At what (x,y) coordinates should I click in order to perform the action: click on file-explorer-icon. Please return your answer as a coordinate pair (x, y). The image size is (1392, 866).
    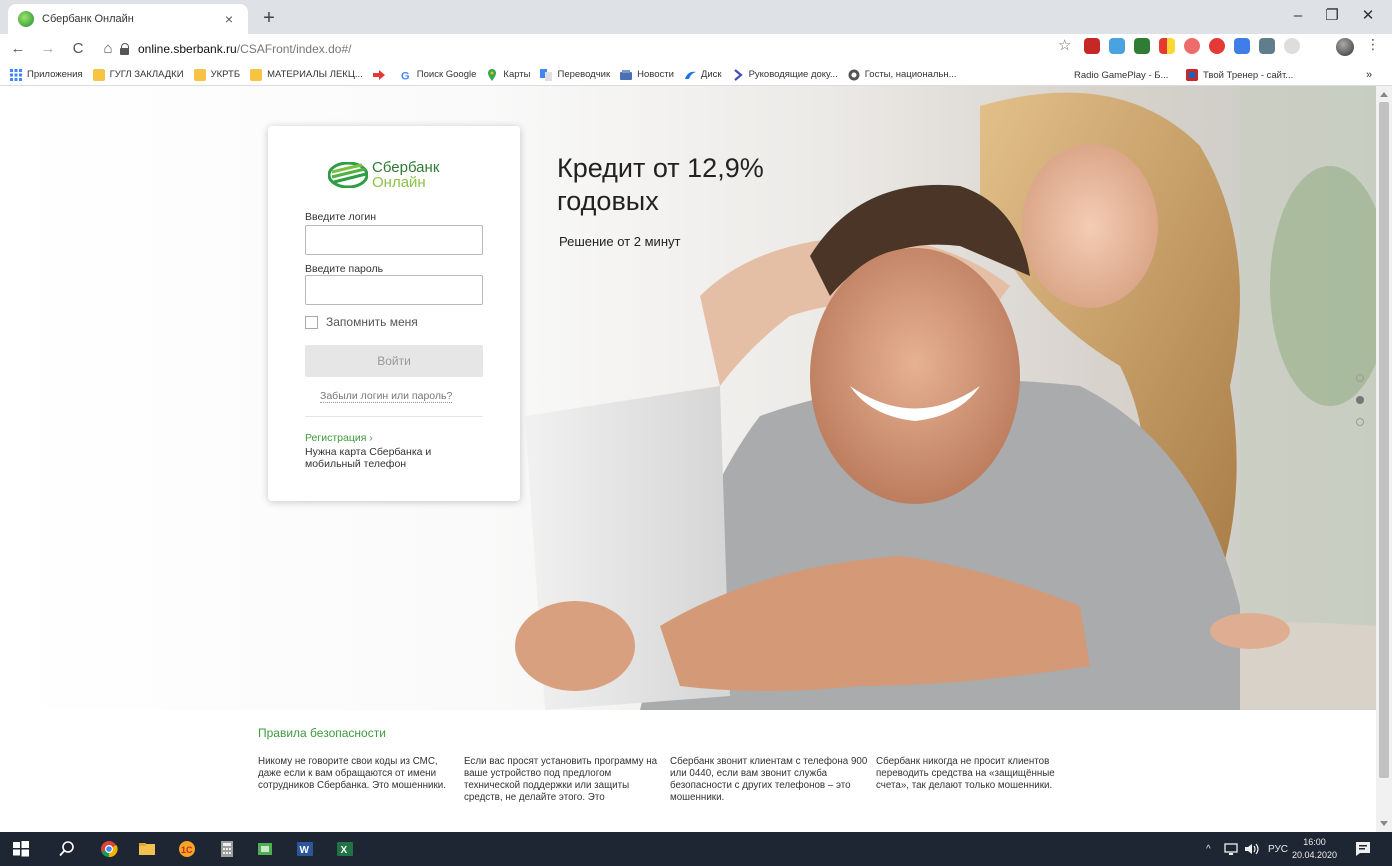
    Looking at the image, I should click on (147, 849).